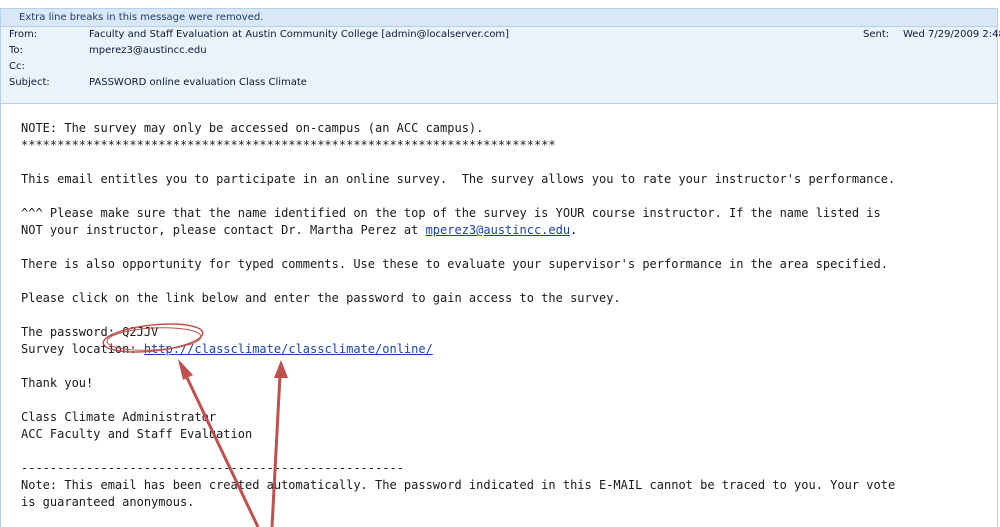  I want to click on signature-line-2: ACC Faculty and Staff Evaluation, so click(137, 434).